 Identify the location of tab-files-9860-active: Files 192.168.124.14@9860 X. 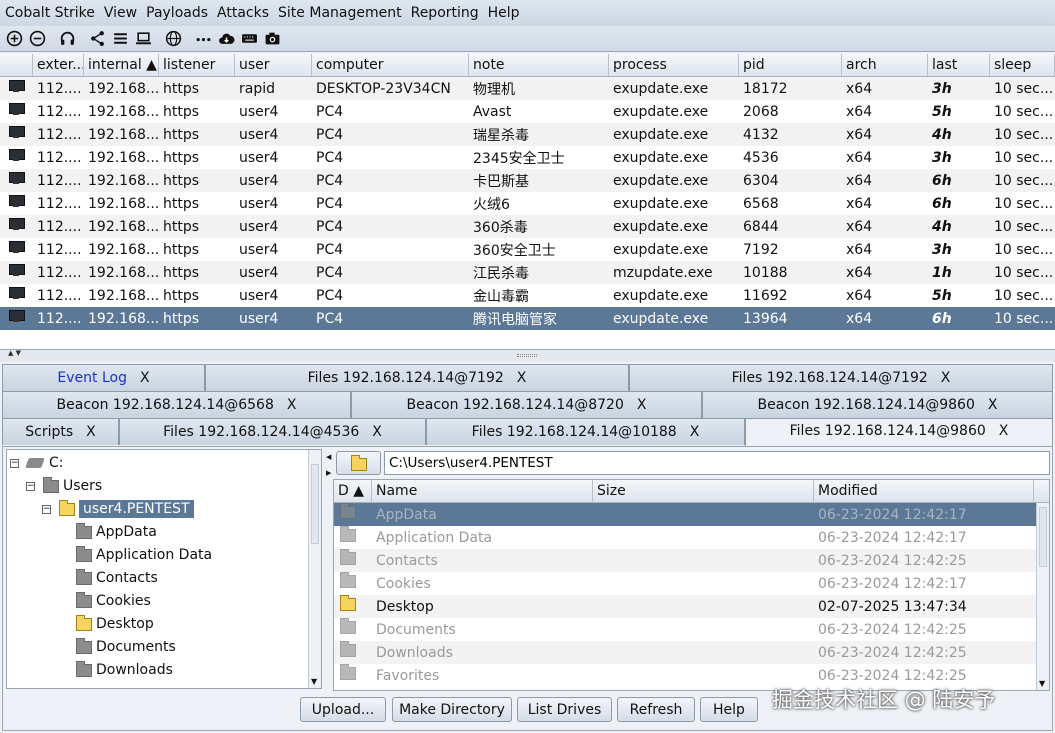
(899, 432).